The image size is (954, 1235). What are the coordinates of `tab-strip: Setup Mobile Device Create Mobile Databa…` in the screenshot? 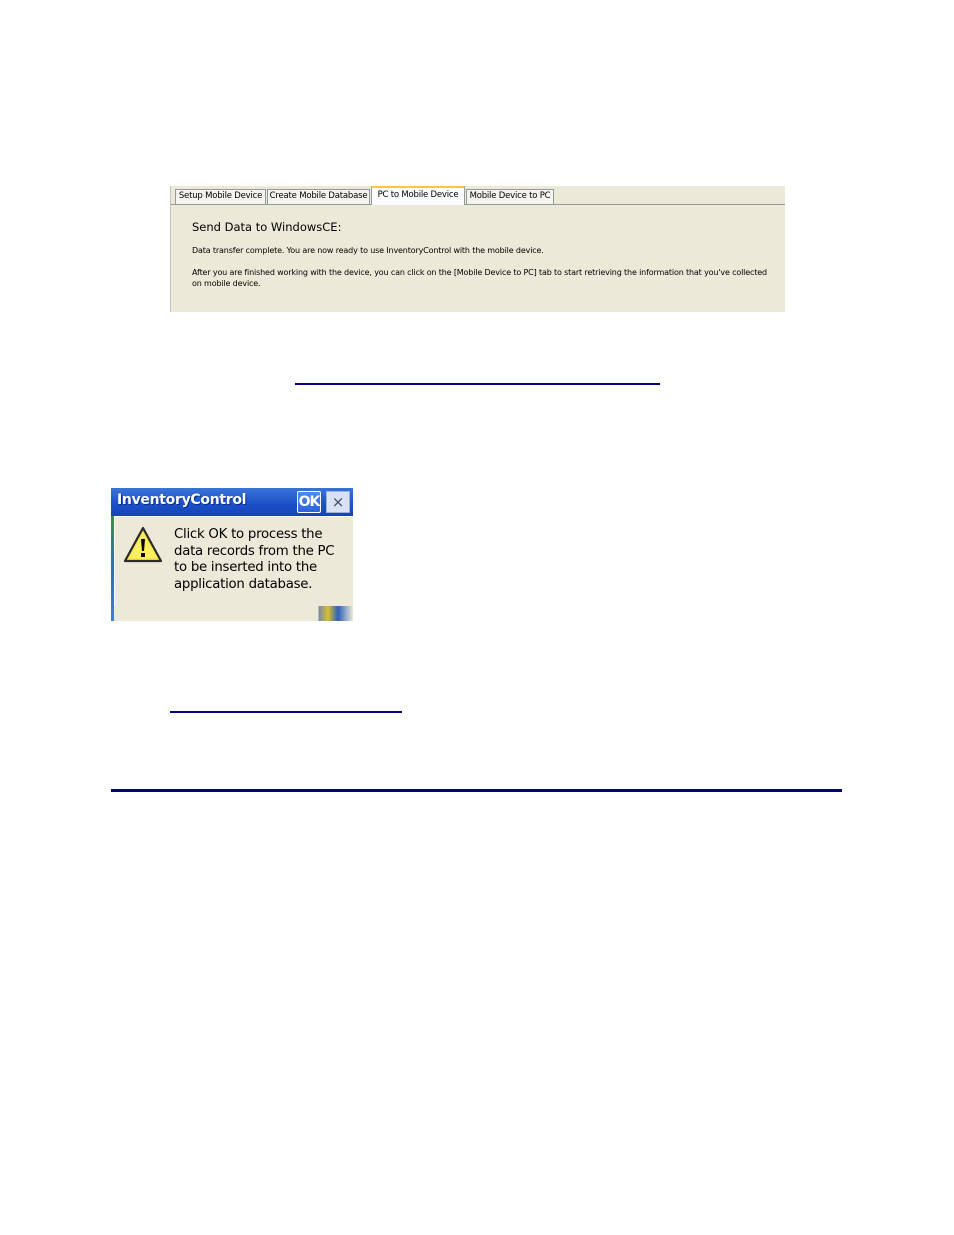 It's located at (478, 195).